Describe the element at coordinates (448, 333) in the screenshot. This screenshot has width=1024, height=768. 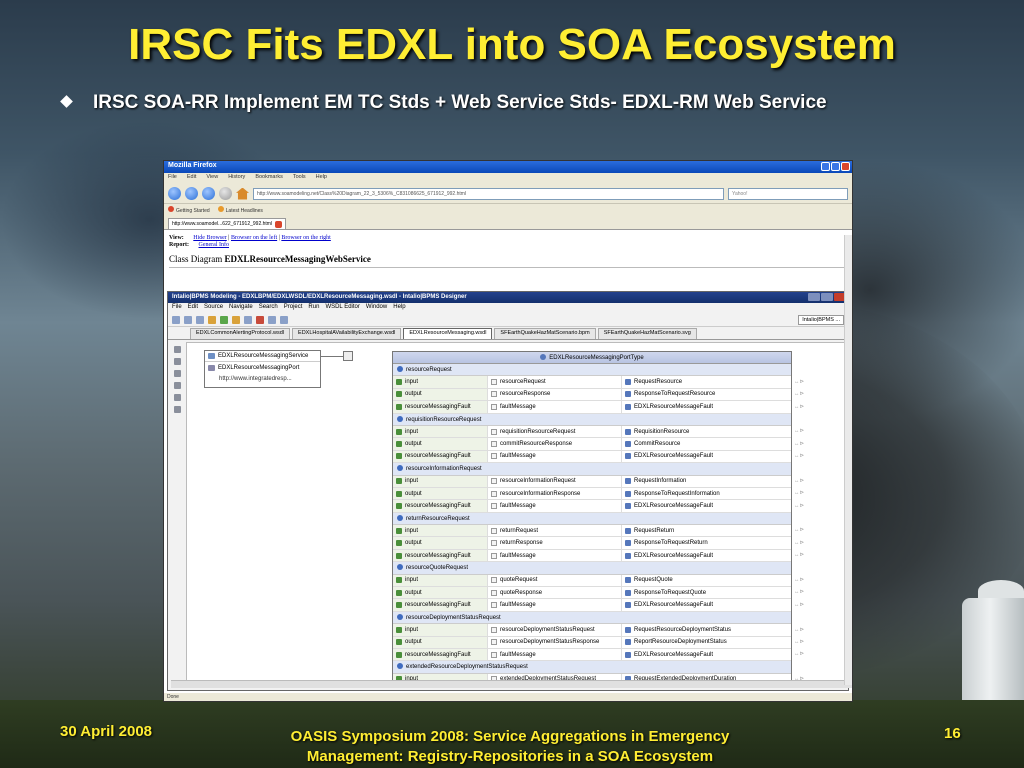
I see `editor-tab: EDXLResourceMessaging.wsdl` at that location.